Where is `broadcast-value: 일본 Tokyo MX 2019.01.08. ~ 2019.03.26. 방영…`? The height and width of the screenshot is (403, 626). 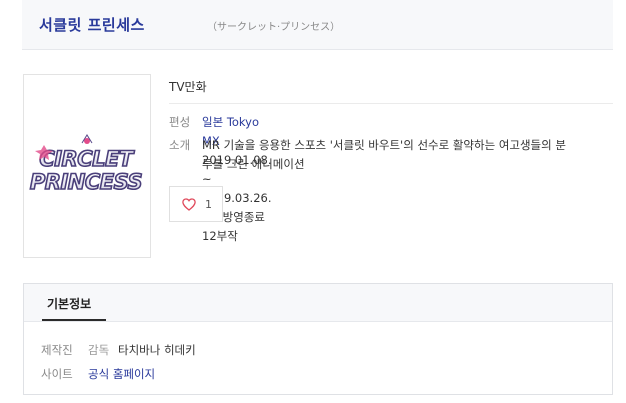
broadcast-value: 일본 Tokyo MX 2019.01.08. ~ 2019.03.26. 방영… is located at coordinates (237, 179).